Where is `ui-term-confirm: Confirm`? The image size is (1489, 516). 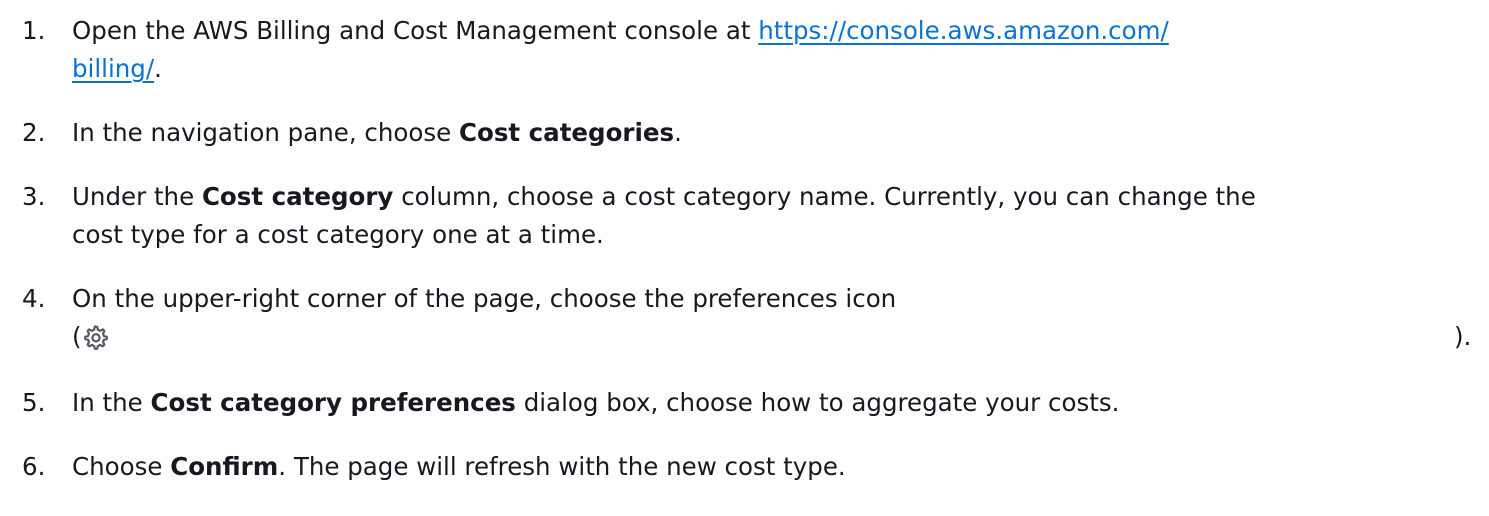 ui-term-confirm: Confirm is located at coordinates (224, 466).